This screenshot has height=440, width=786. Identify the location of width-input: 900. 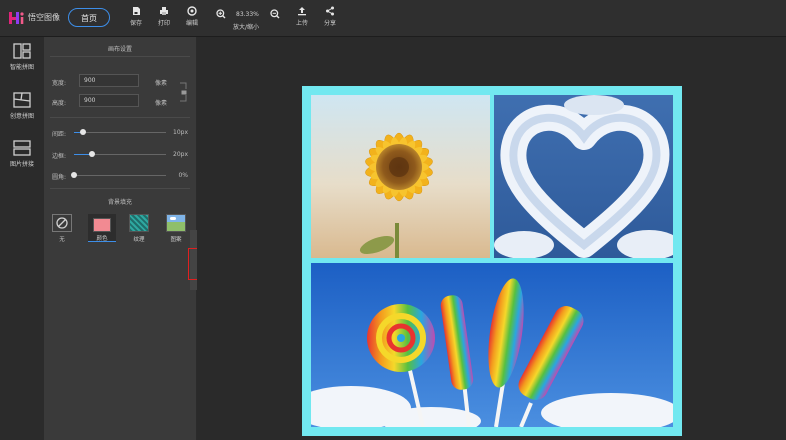
(109, 80).